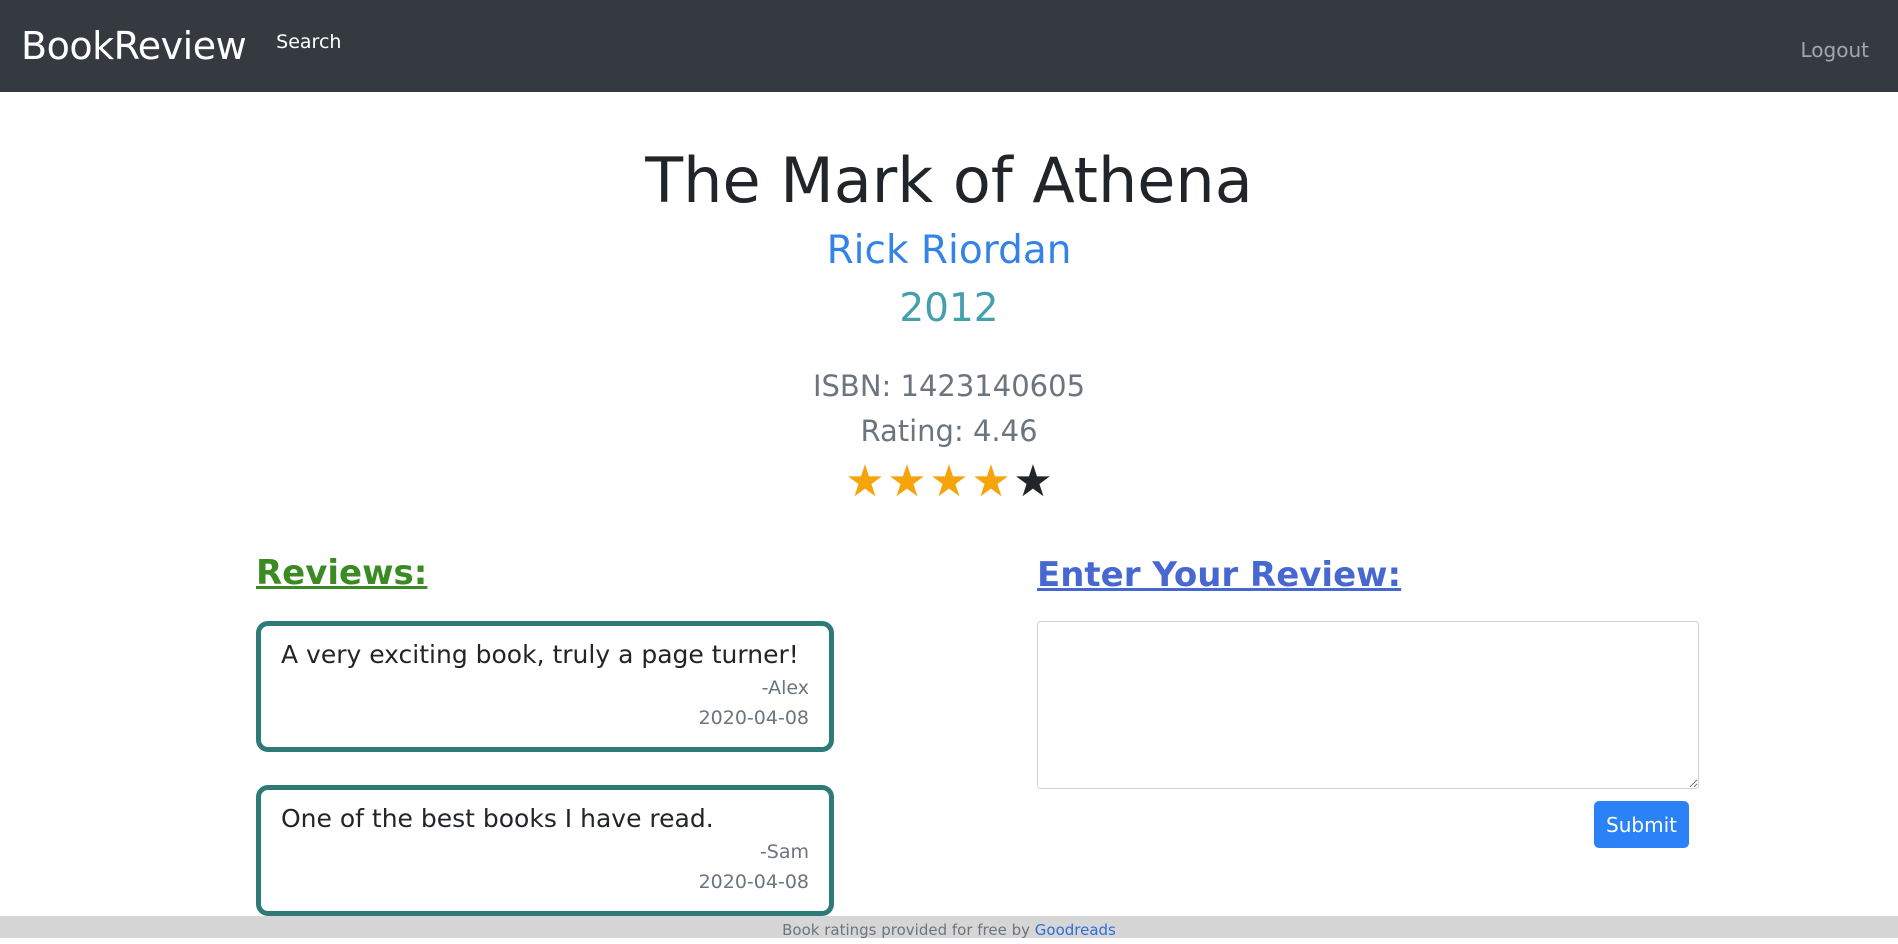 The height and width of the screenshot is (944, 1898). Describe the element at coordinates (1033, 481) in the screenshot. I see `star-empty-icon: ★` at that location.